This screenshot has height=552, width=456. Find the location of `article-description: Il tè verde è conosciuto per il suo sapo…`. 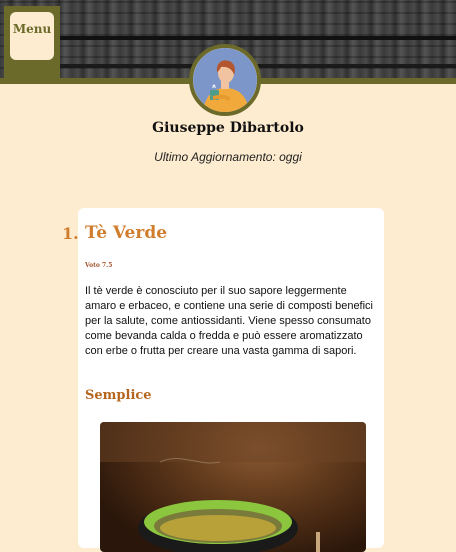

article-description: Il tè verde è conosciuto per il suo sapo… is located at coordinates (229, 321).